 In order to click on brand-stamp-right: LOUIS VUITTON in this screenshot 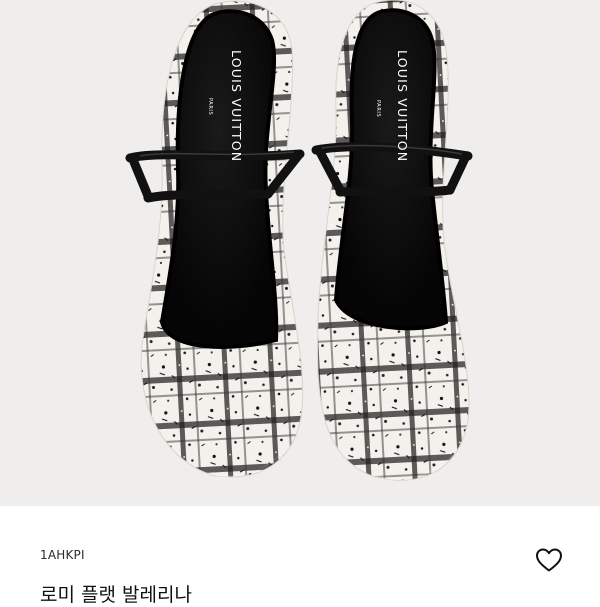, I will do `click(402, 106)`.